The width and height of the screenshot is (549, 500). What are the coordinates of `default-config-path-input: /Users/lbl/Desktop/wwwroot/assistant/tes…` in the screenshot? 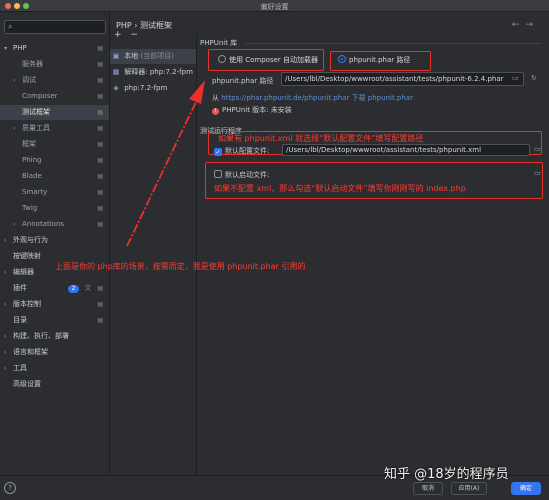 It's located at (406, 150).